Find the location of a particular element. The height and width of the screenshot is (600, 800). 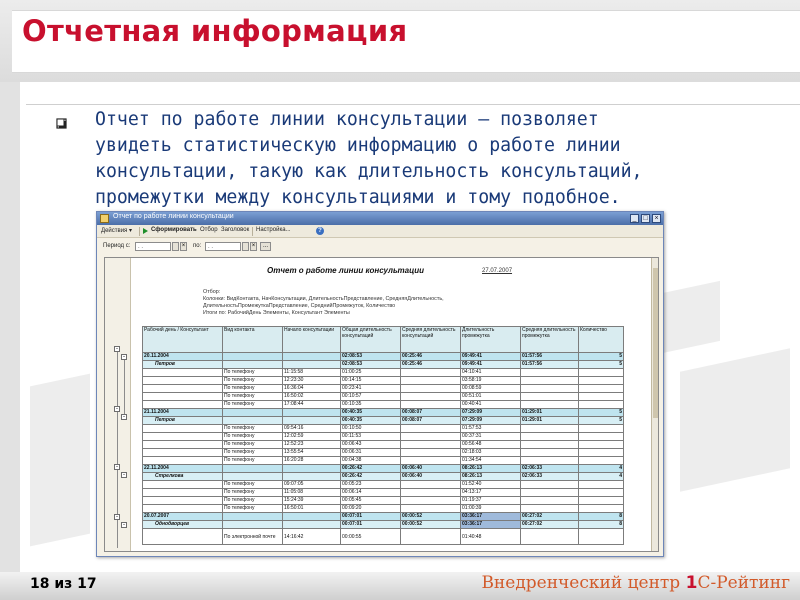

grouping-panel: - - - - - - - - is located at coordinates (118, 404).